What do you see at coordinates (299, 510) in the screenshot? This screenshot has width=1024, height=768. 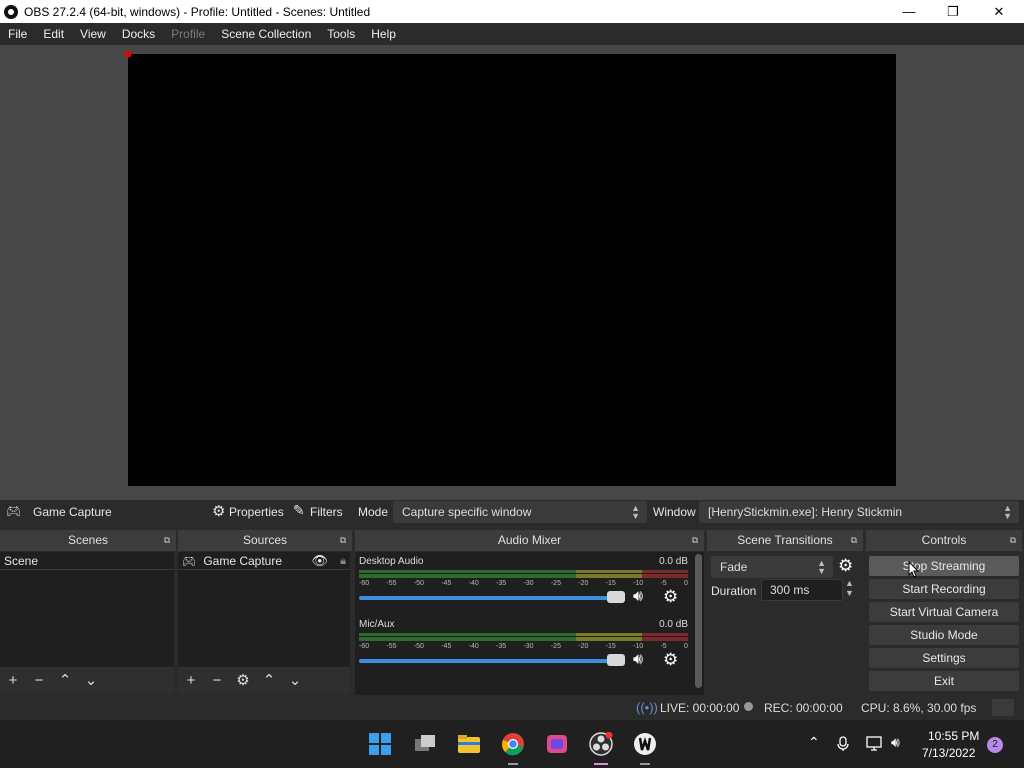 I see `filters-icon: ✎` at bounding box center [299, 510].